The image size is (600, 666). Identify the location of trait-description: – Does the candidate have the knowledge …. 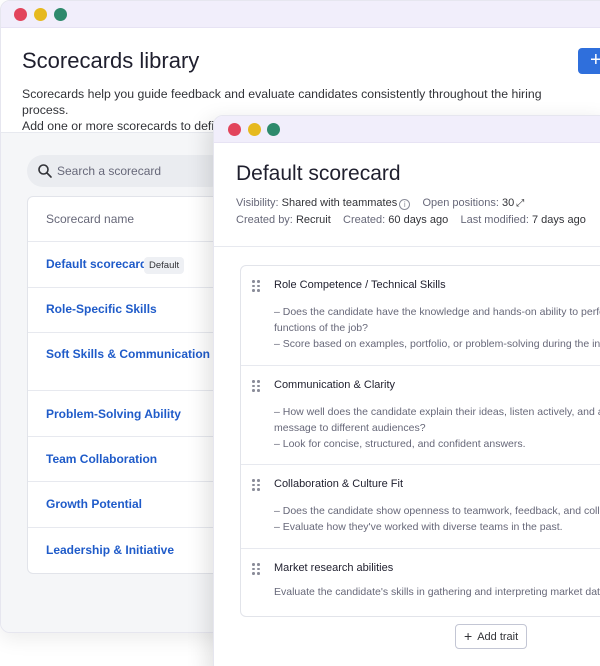
(437, 328).